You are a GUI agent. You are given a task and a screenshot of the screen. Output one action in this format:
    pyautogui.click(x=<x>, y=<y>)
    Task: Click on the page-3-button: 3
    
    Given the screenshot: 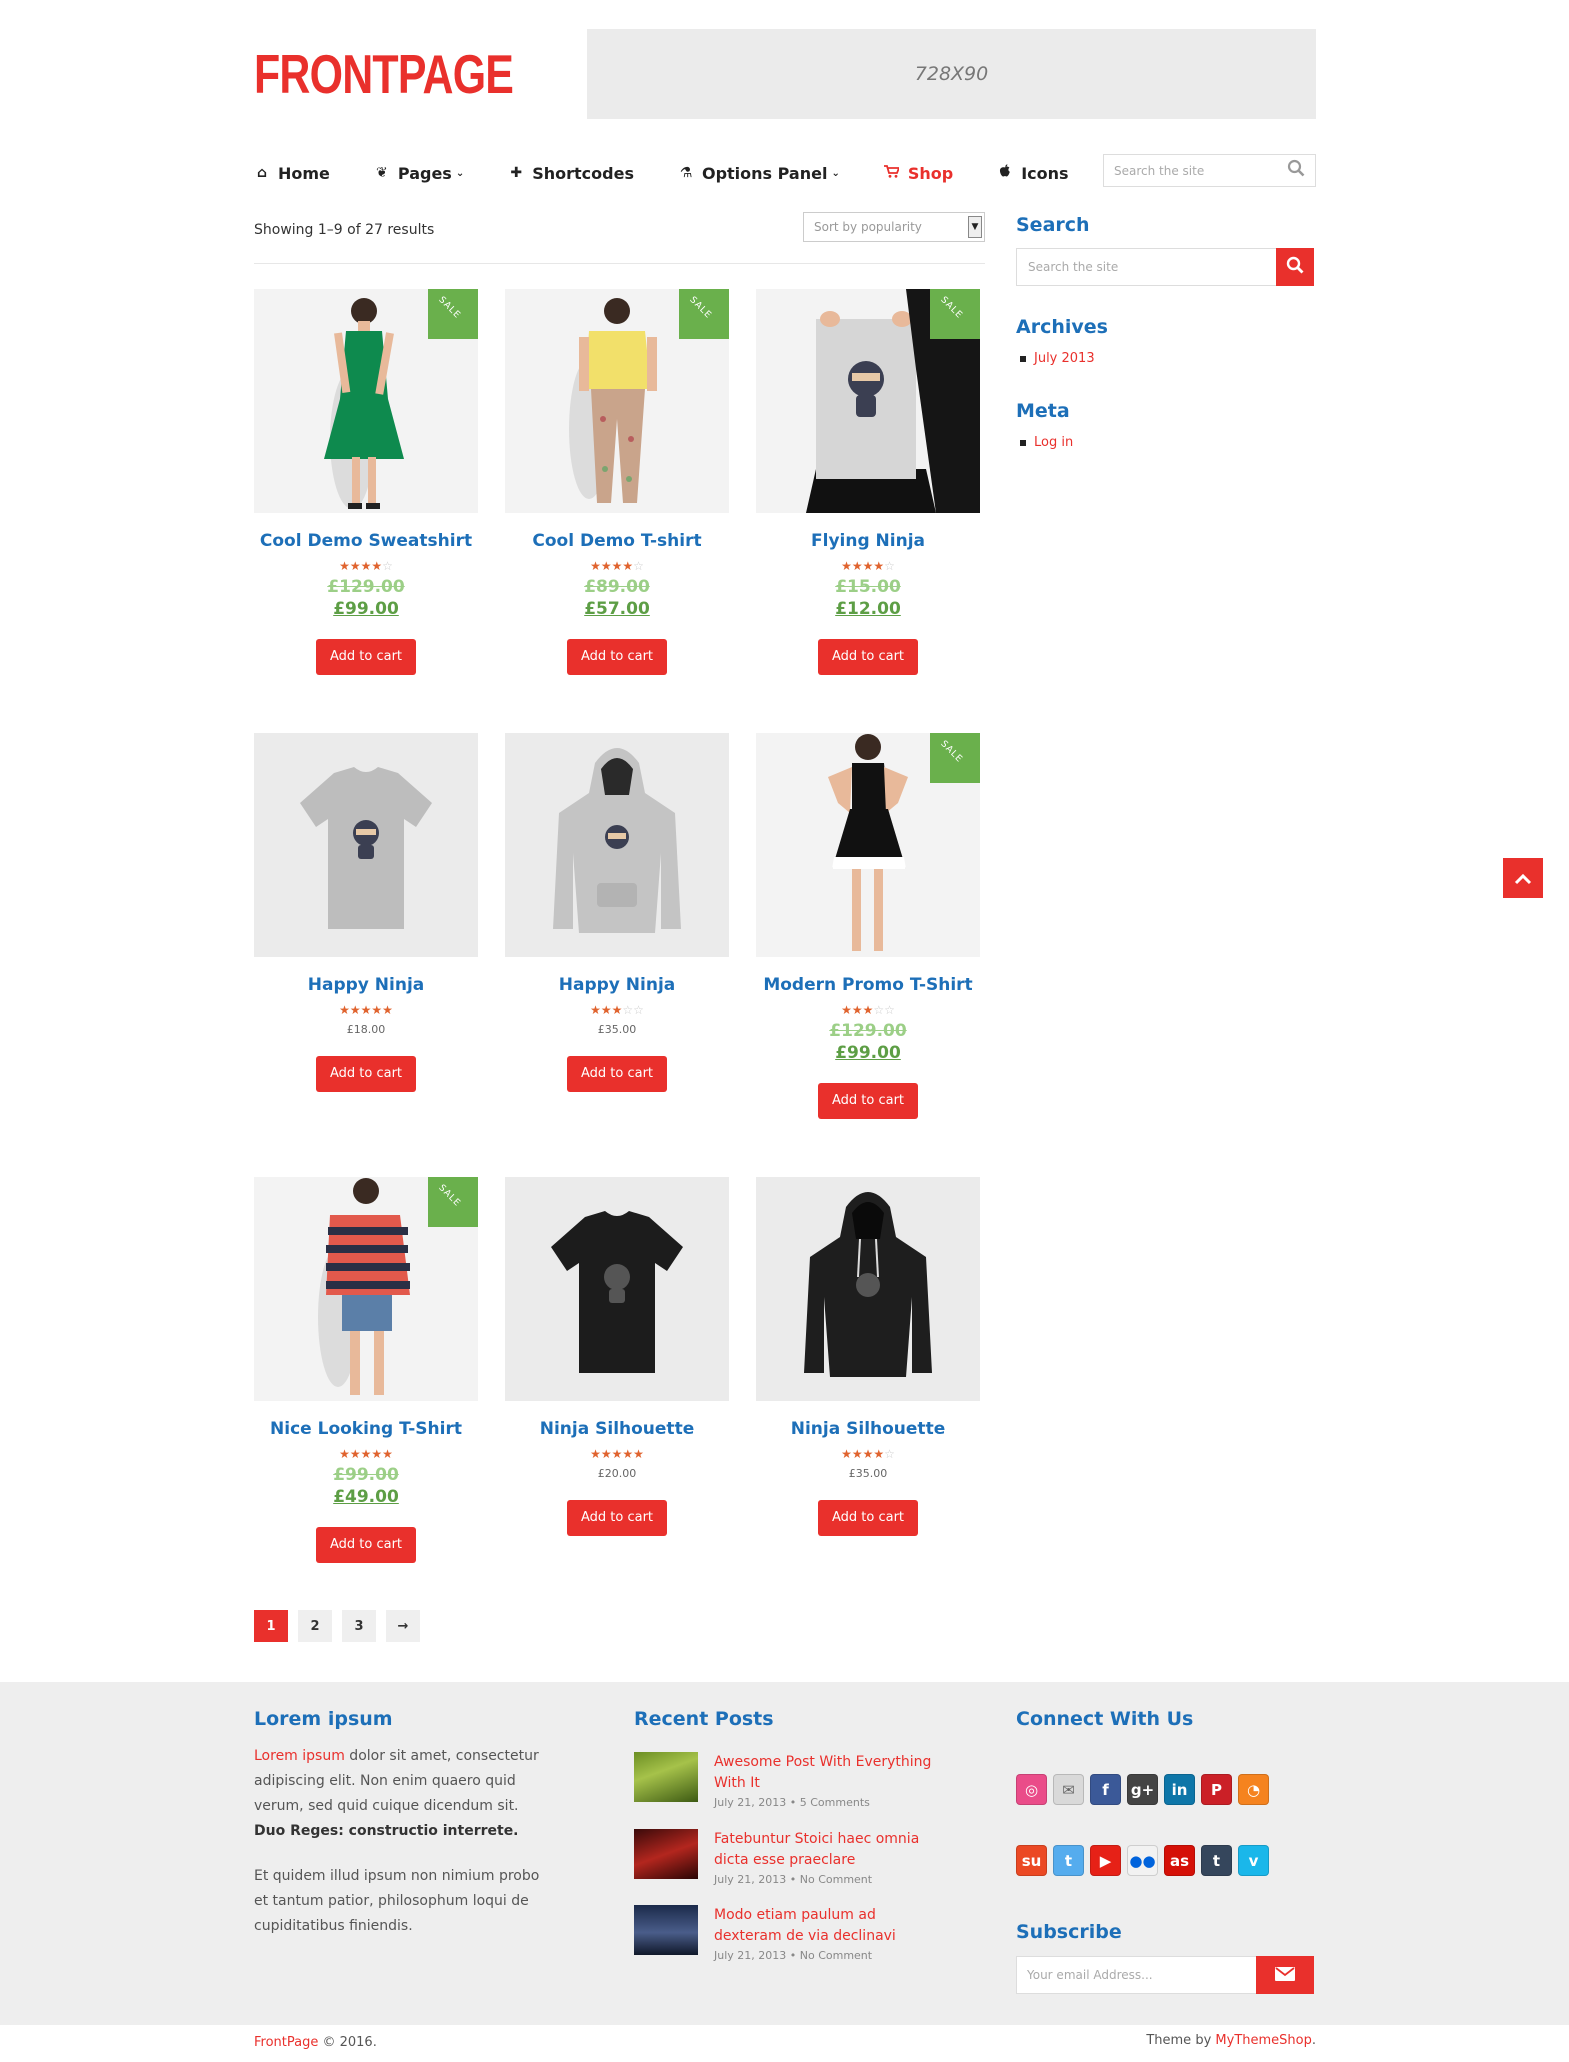 What is the action you would take?
    pyautogui.click(x=359, y=1626)
    